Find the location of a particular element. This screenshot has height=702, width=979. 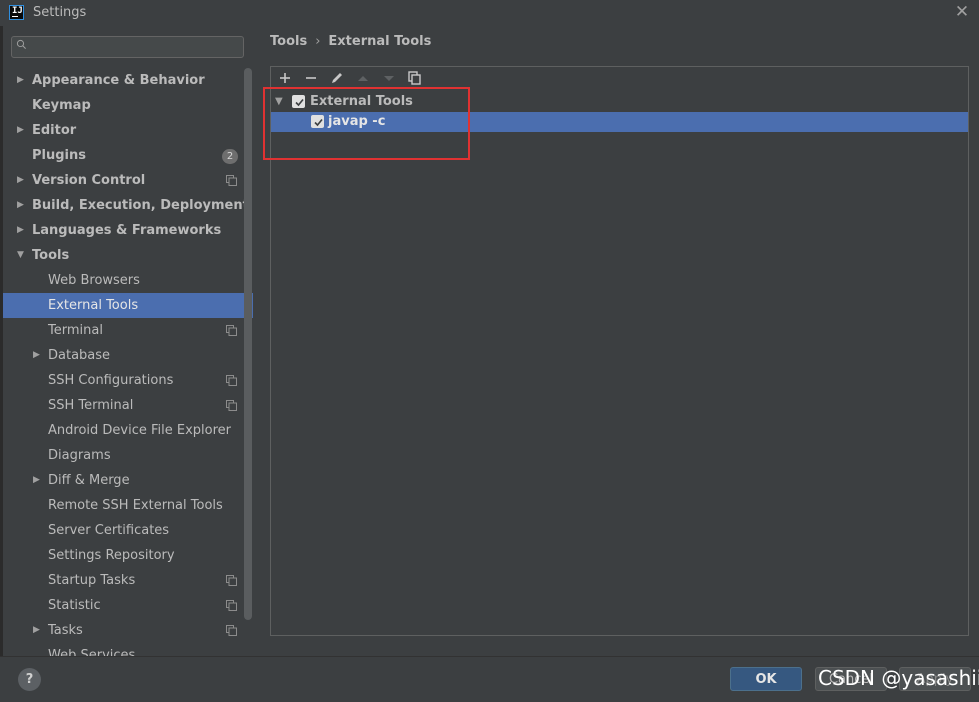

sidebar-item-version-control: ▶ Version Control is located at coordinates (128, 180).